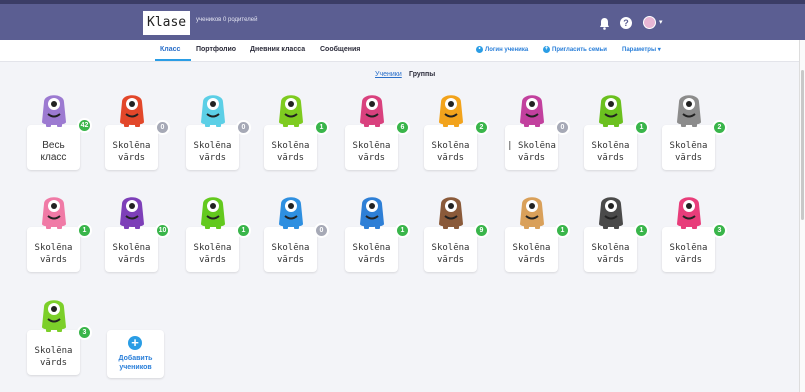 The height and width of the screenshot is (392, 805). I want to click on class-subtitle: учеников 0 родителей, so click(227, 20).